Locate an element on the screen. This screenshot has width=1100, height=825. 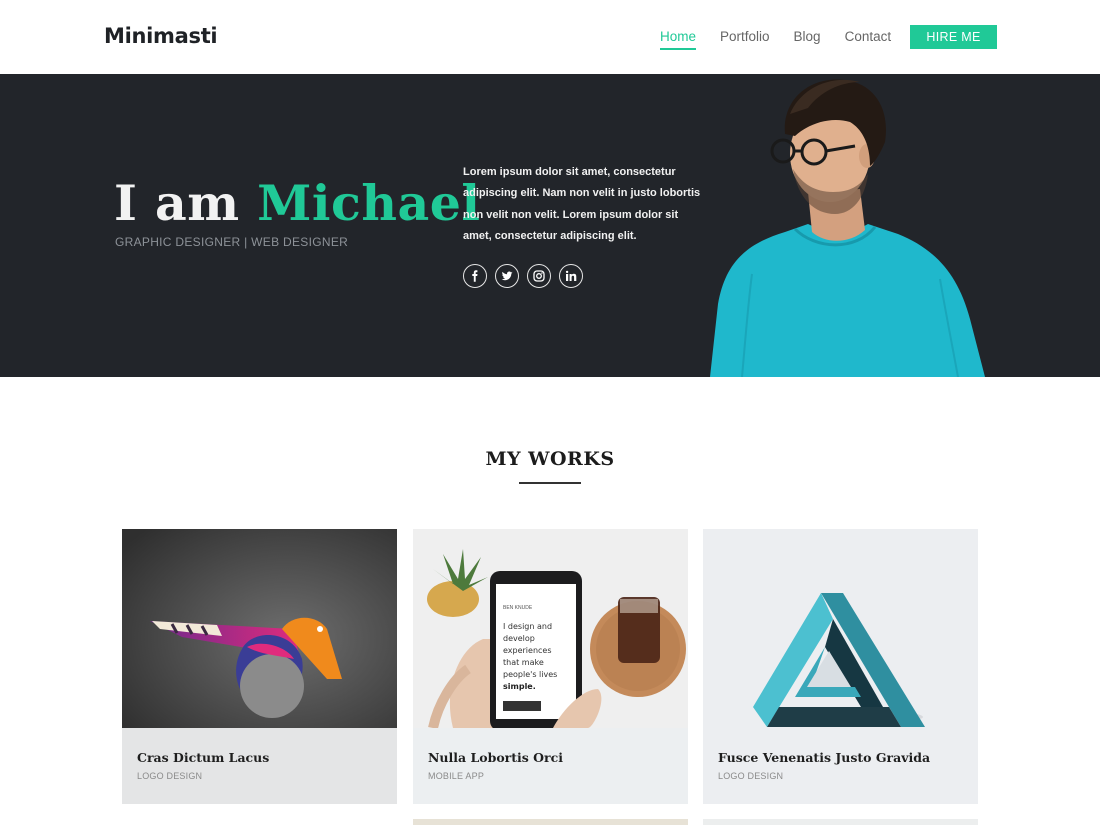
card-caption: Cras Dictum Lacus LOGO DESIGN is located at coordinates (259, 766).